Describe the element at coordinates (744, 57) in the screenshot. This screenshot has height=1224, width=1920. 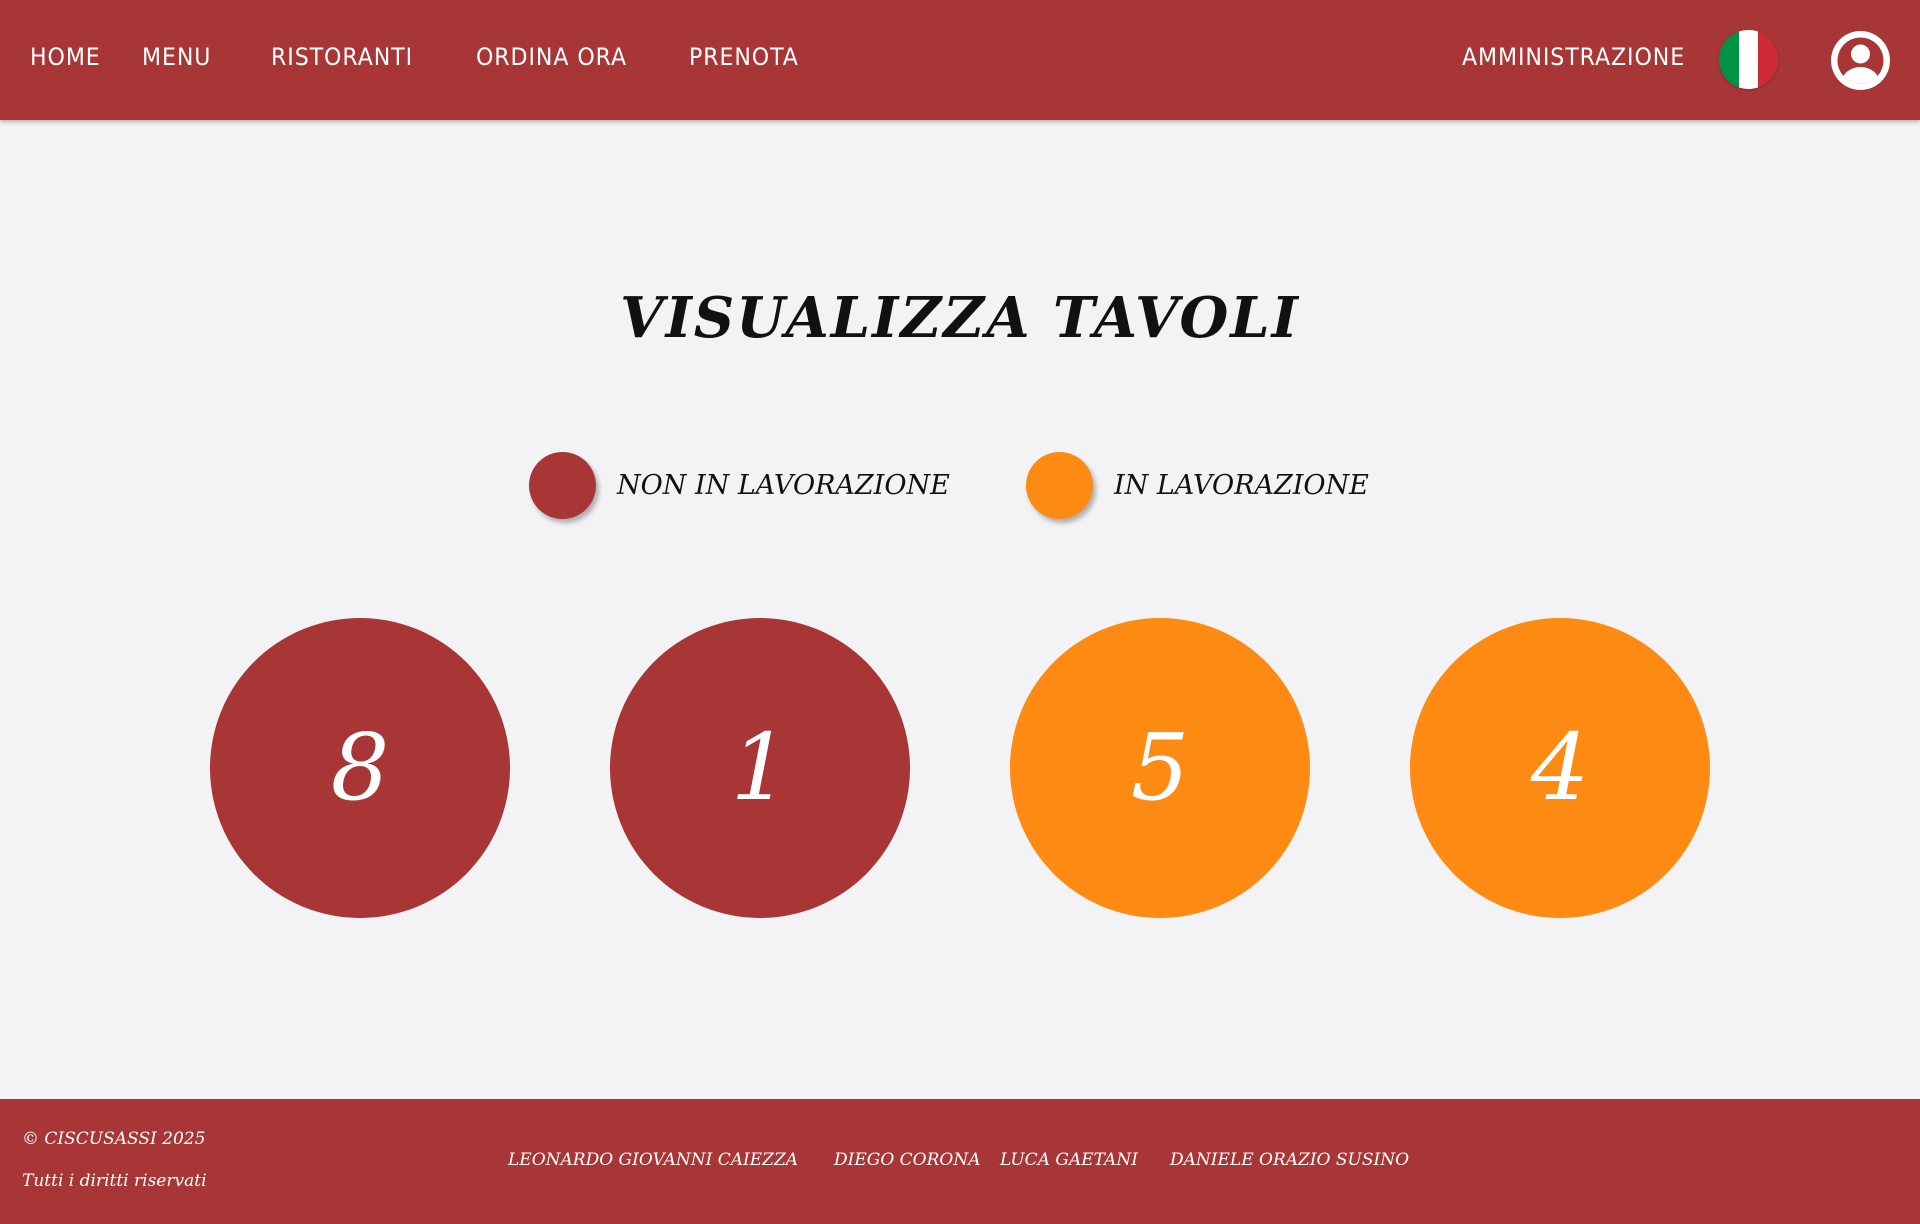
I see `nav-link-prenota: PRENOTA` at that location.